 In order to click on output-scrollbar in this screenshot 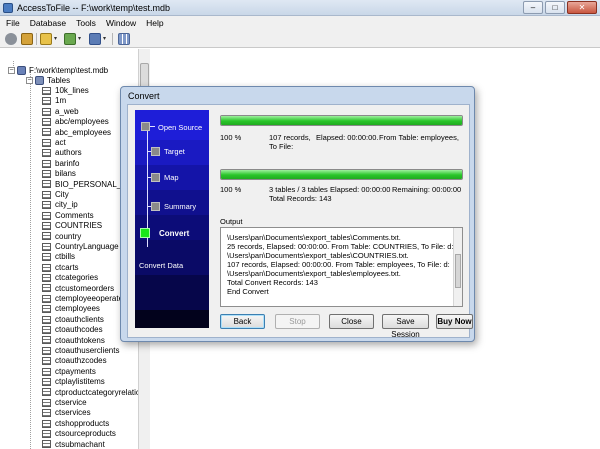, I will do `click(457, 267)`.